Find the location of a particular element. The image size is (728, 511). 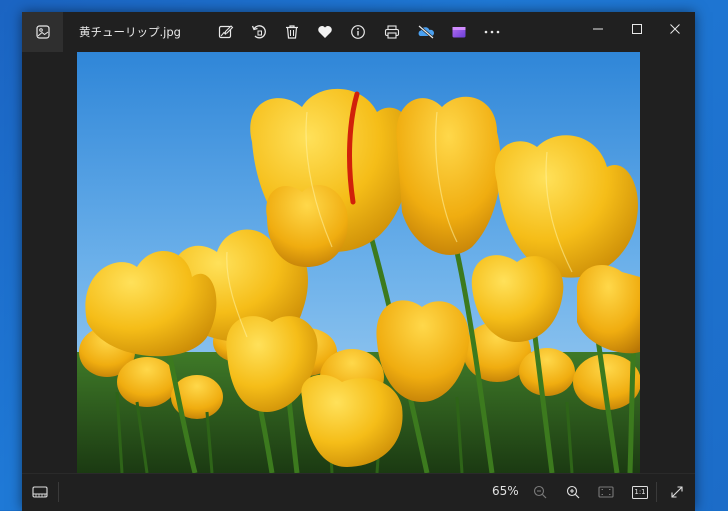

minimize-button is located at coordinates (598, 29).